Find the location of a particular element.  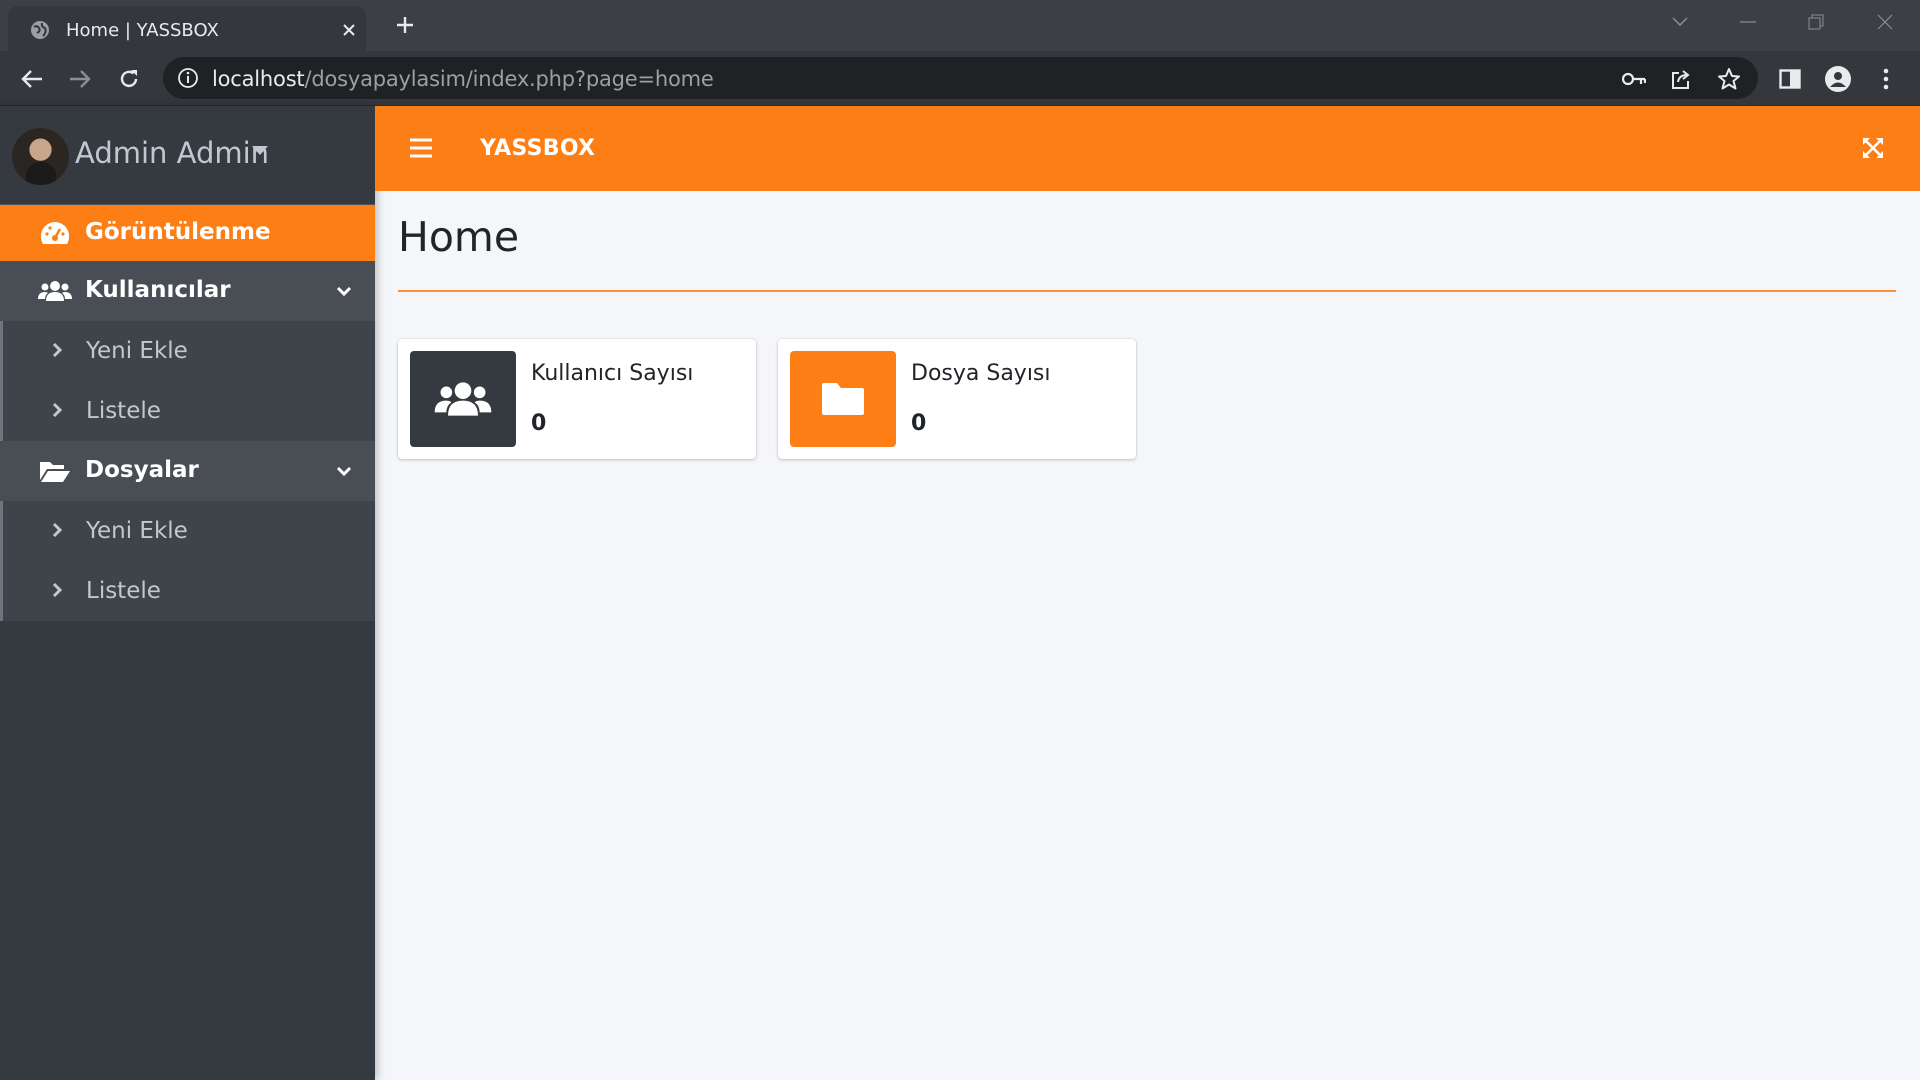

sidebar-item-goruntulenme: Görüntülenme is located at coordinates (187, 233).